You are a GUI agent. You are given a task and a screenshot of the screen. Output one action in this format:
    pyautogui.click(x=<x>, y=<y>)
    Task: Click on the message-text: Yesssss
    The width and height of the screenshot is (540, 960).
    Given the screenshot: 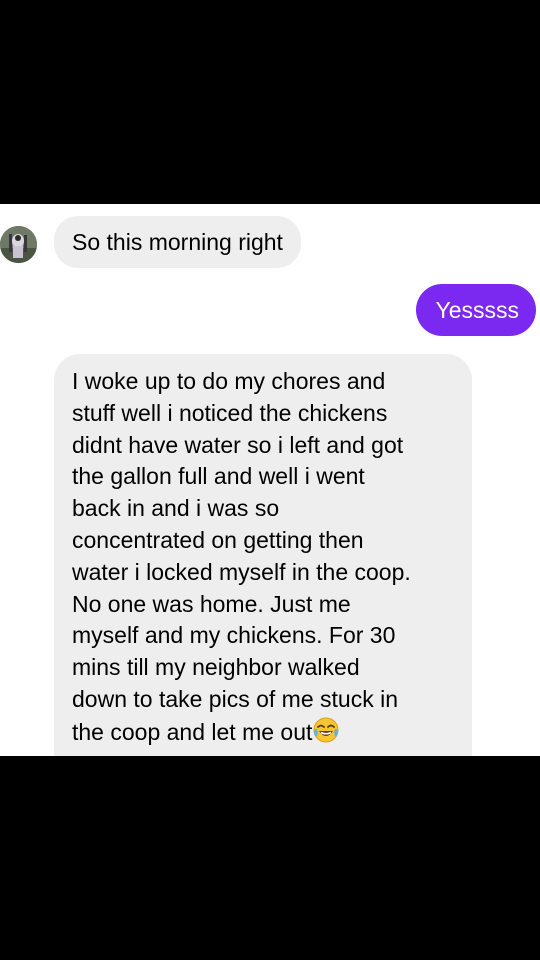 What is the action you would take?
    pyautogui.click(x=477, y=310)
    